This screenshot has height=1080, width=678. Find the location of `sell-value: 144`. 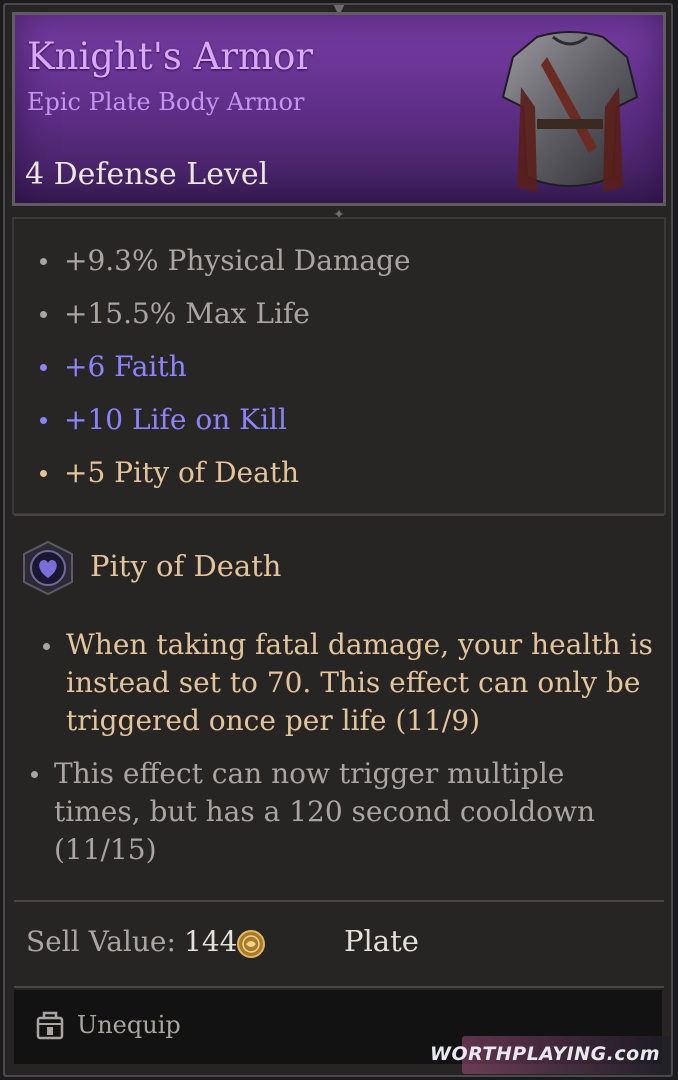

sell-value: 144 is located at coordinates (211, 941).